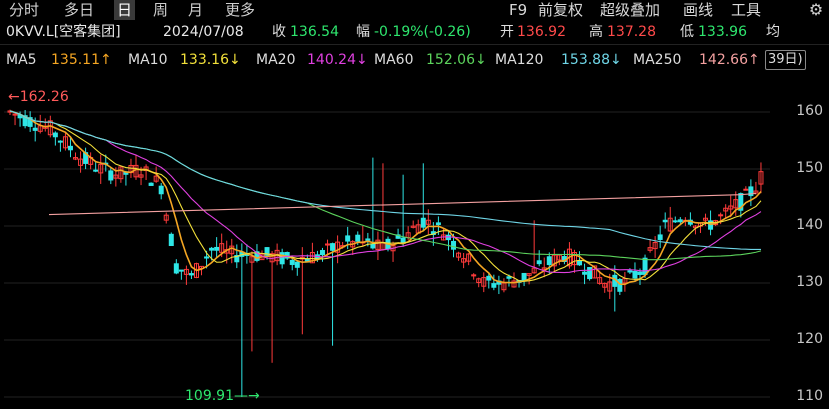 This screenshot has width=829, height=409. Describe the element at coordinates (809, 339) in the screenshot. I see `y-tick-120: 120` at that location.